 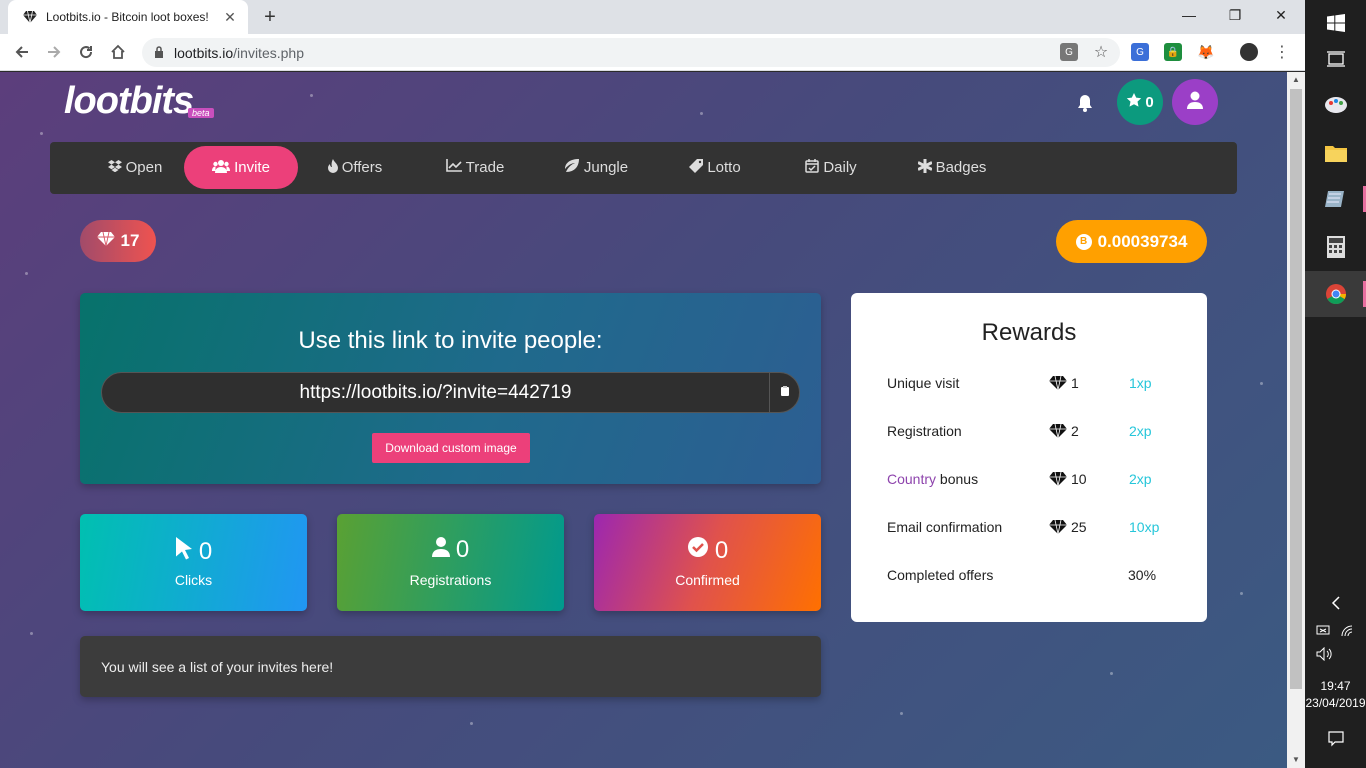 I want to click on tab-title: Lootbits.io - Bitcoin loot boxes!, so click(x=127, y=17).